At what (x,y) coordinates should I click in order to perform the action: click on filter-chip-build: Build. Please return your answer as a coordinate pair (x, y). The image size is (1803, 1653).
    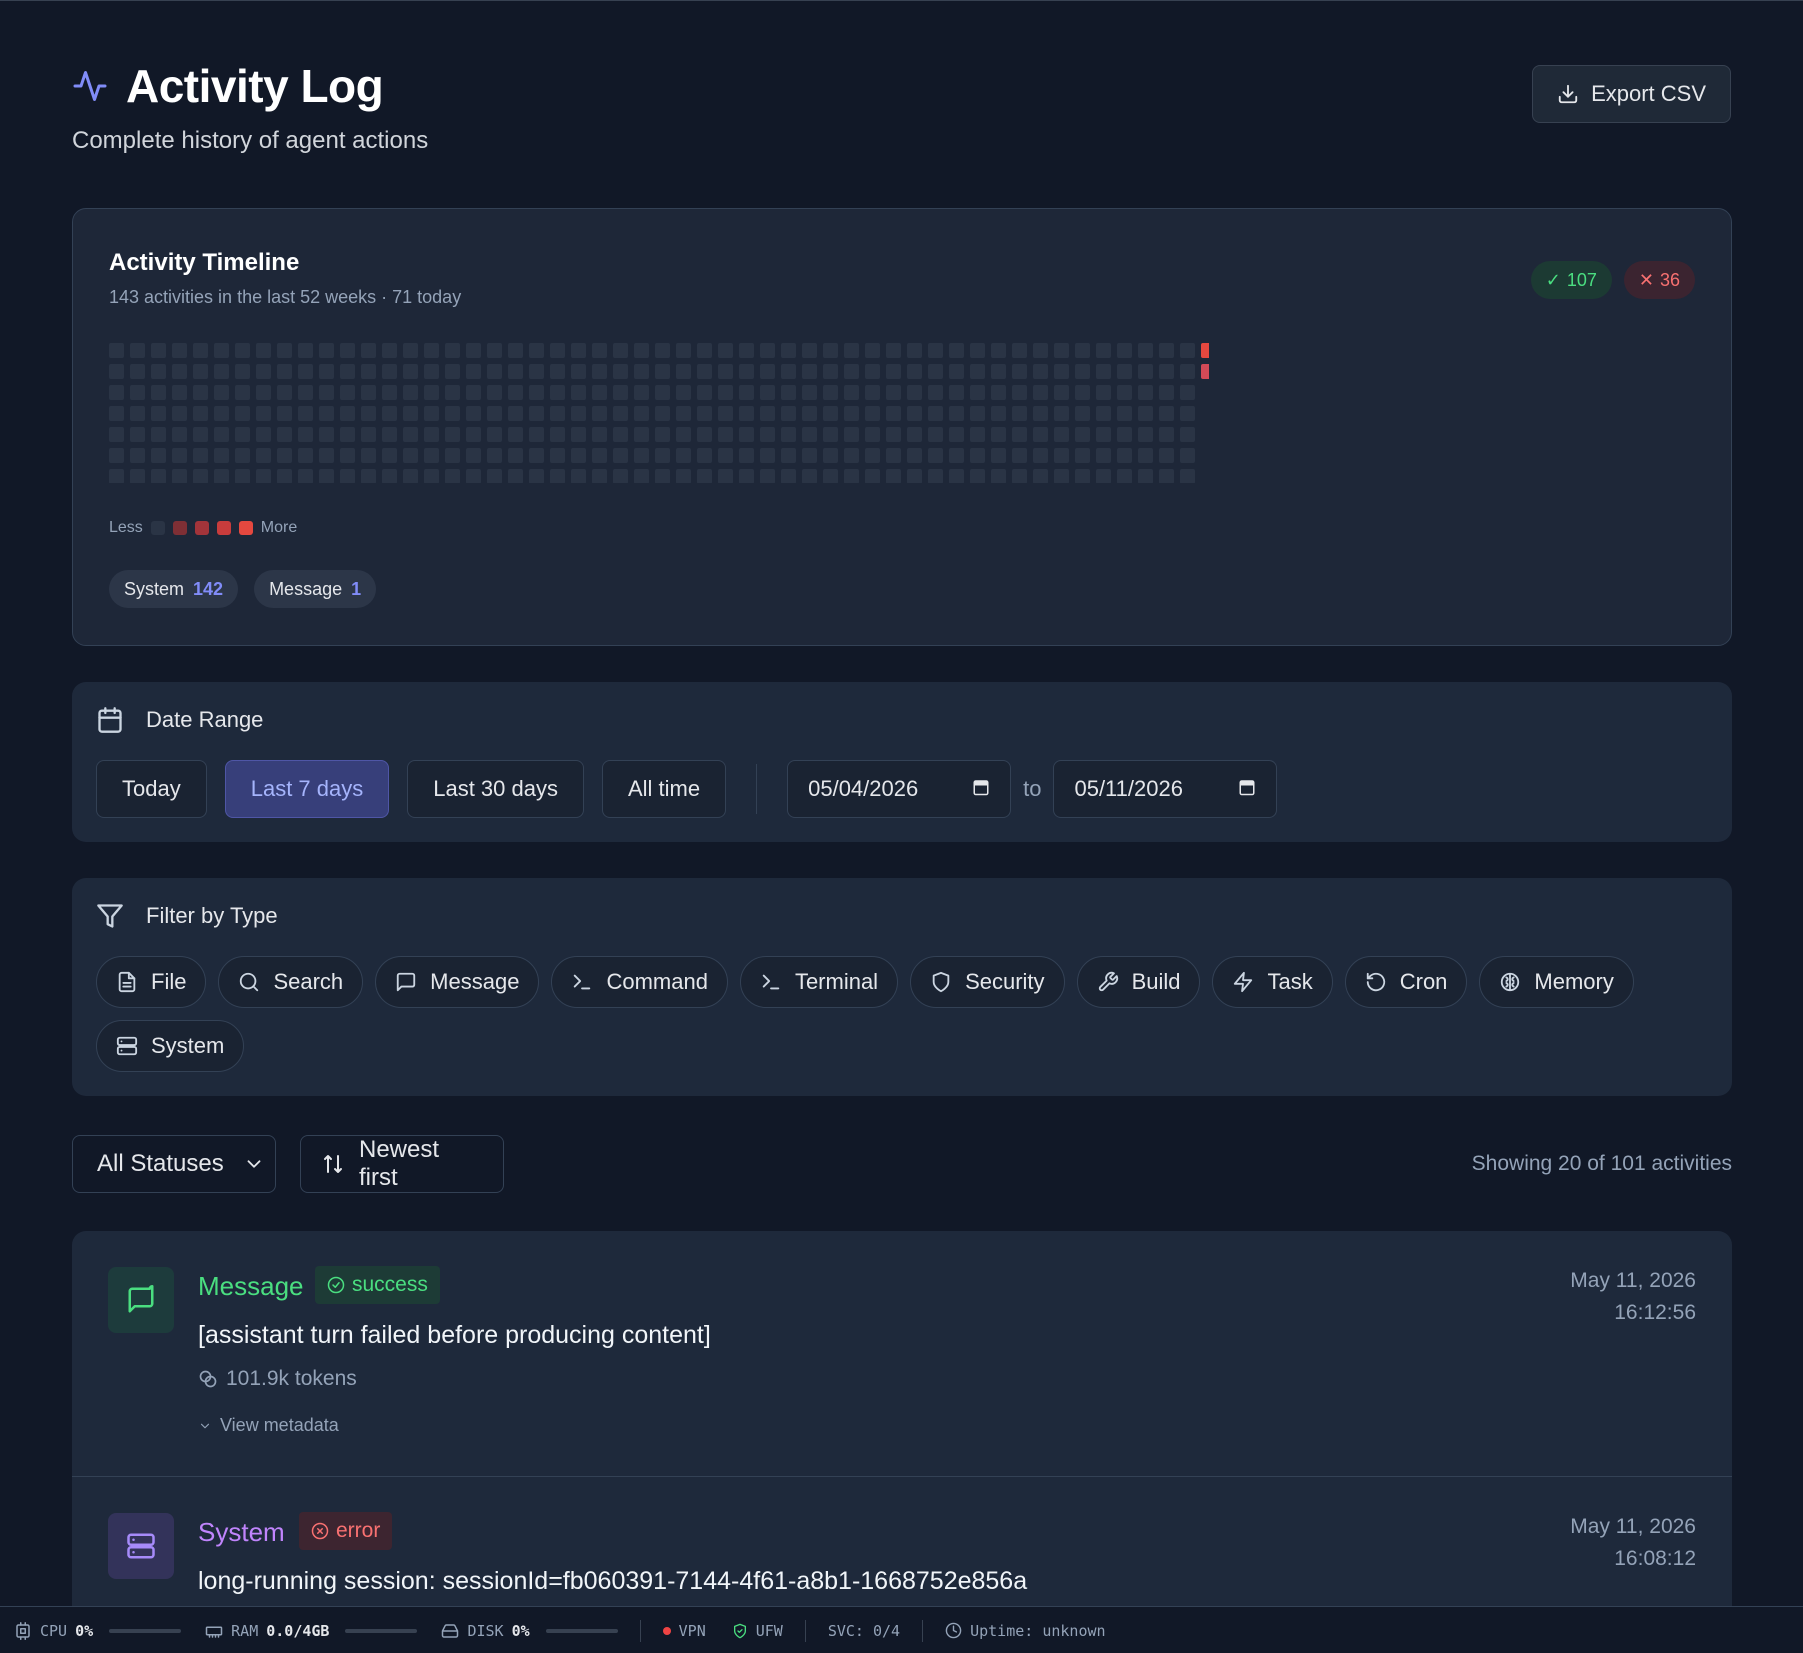
    Looking at the image, I should click on (1138, 982).